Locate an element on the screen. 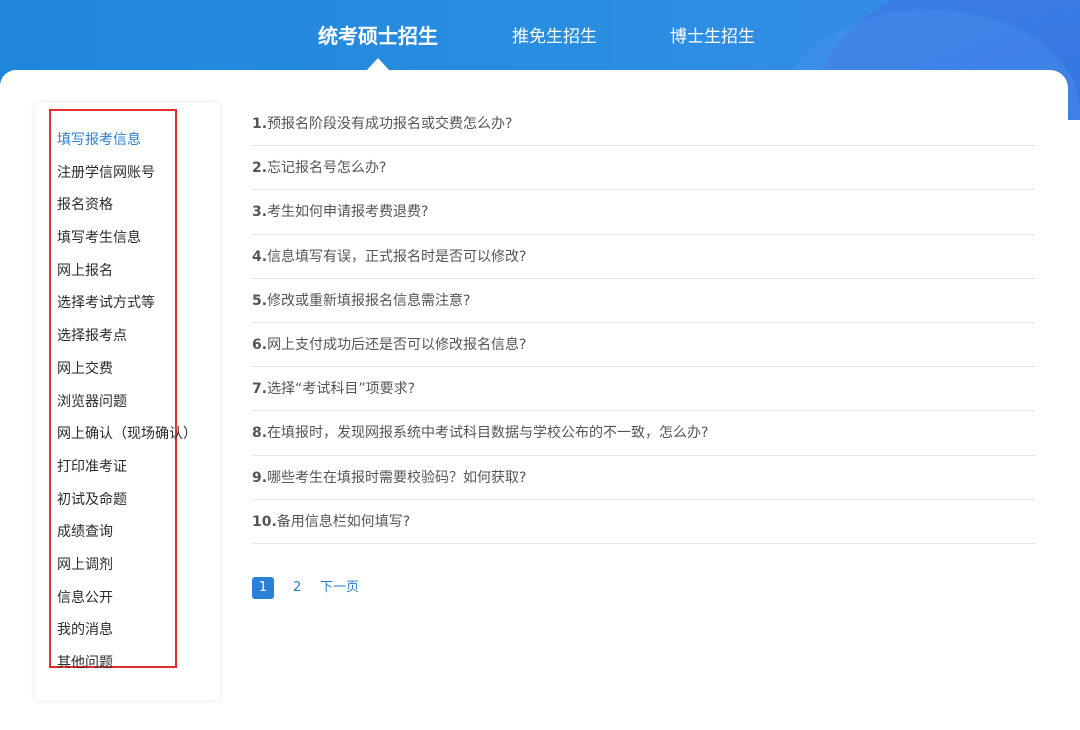 This screenshot has height=730, width=1080. faq-question: 考生如何申请报考费退费? is located at coordinates (347, 212).